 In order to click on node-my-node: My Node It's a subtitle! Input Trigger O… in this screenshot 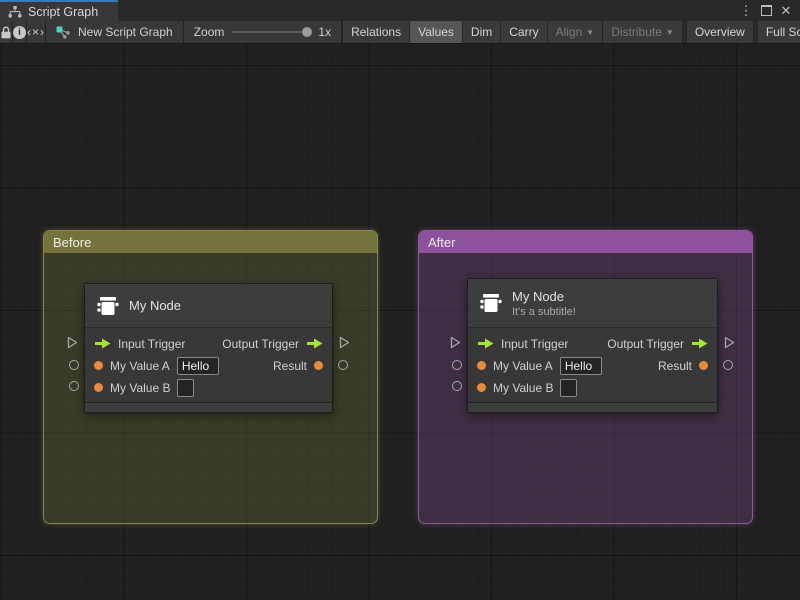, I will do `click(592, 345)`.